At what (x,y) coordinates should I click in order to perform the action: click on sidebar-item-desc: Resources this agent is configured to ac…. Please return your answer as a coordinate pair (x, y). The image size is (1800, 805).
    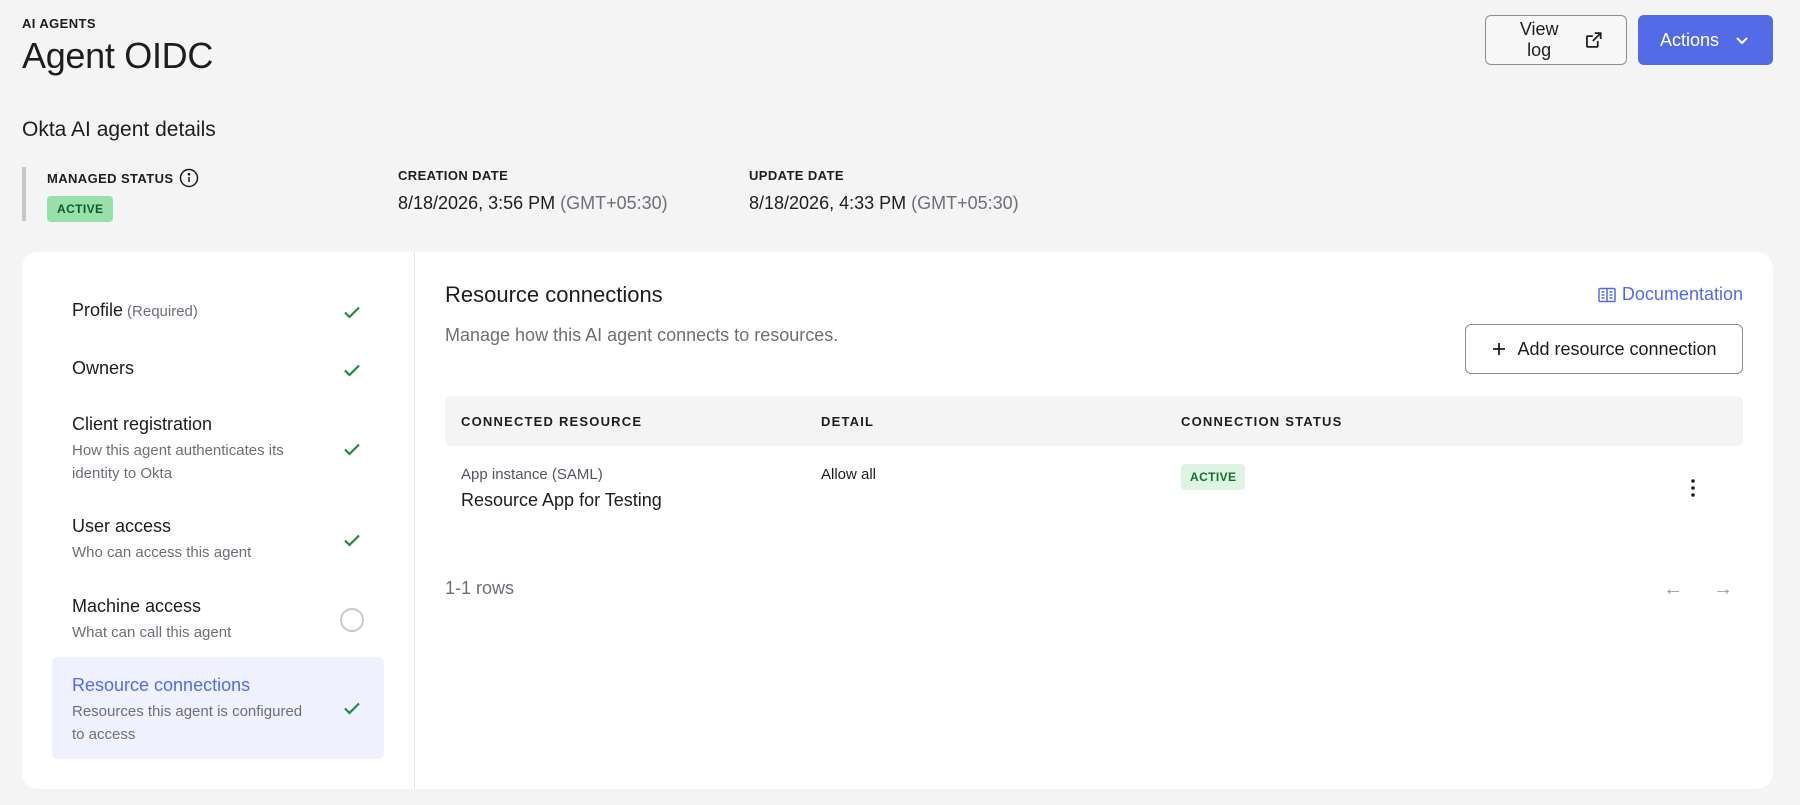
    Looking at the image, I should click on (187, 723).